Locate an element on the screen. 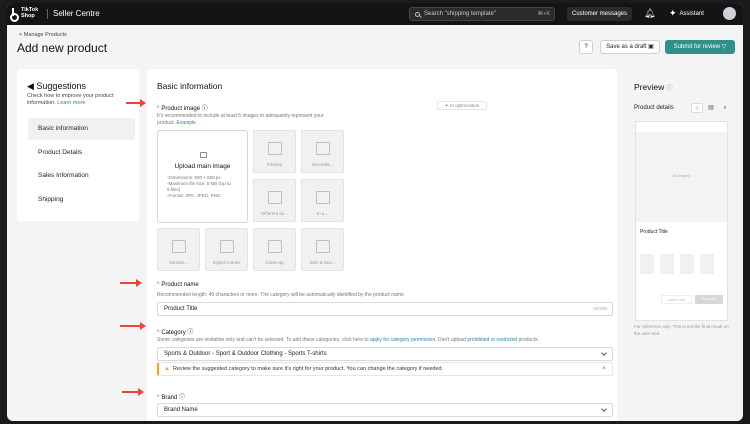 The image size is (750, 424). brand-label: * Brand ⓘ is located at coordinates (171, 398).